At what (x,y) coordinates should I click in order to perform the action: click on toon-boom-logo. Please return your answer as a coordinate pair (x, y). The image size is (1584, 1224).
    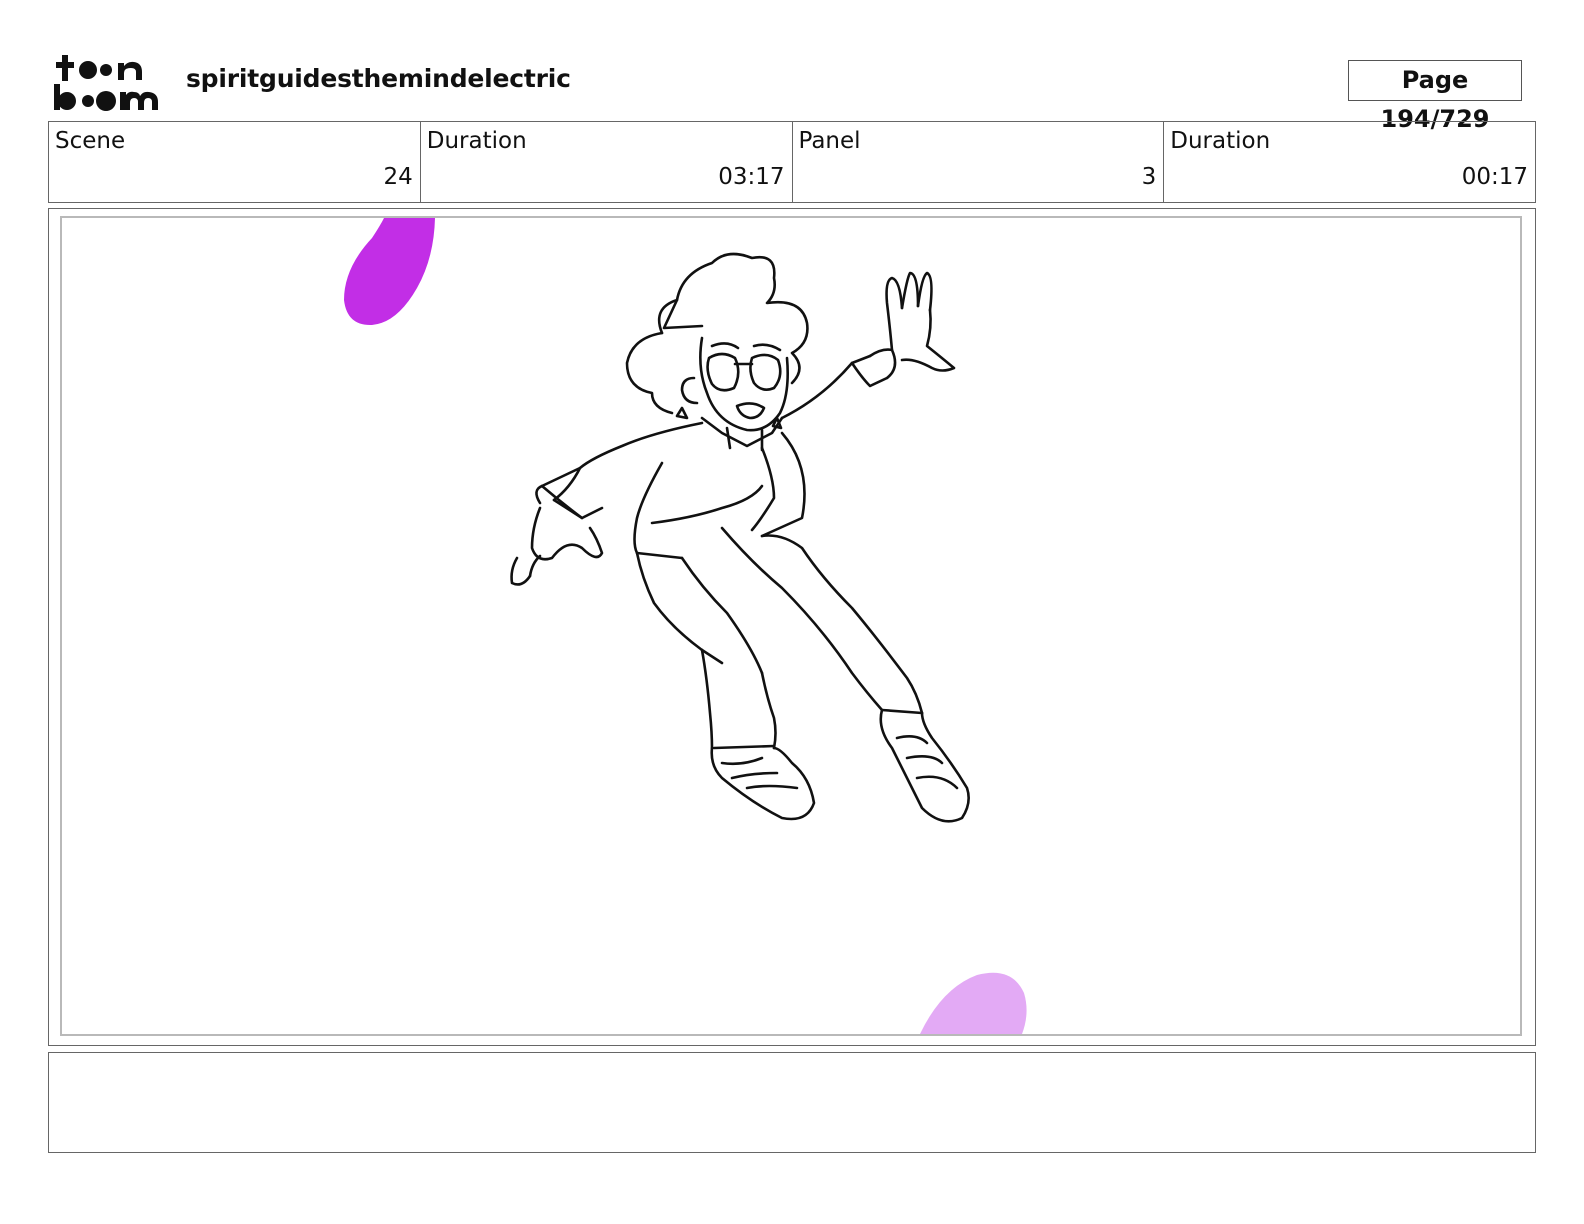
    Looking at the image, I should click on (108, 82).